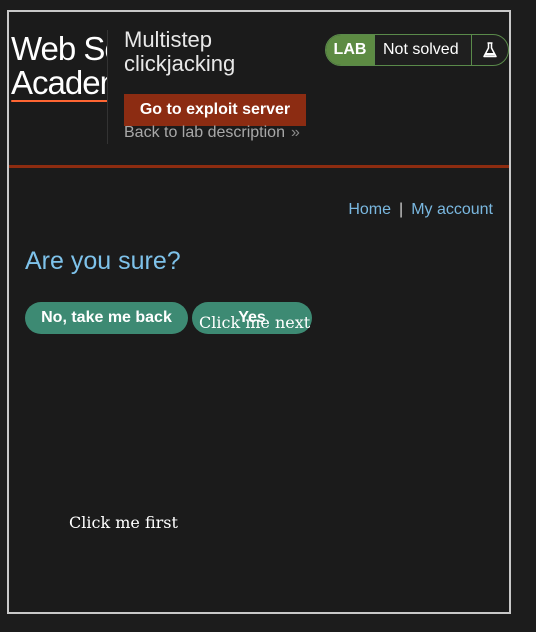  Describe the element at coordinates (123, 523) in the screenshot. I see `decoy-click-me-first: Click me first` at that location.